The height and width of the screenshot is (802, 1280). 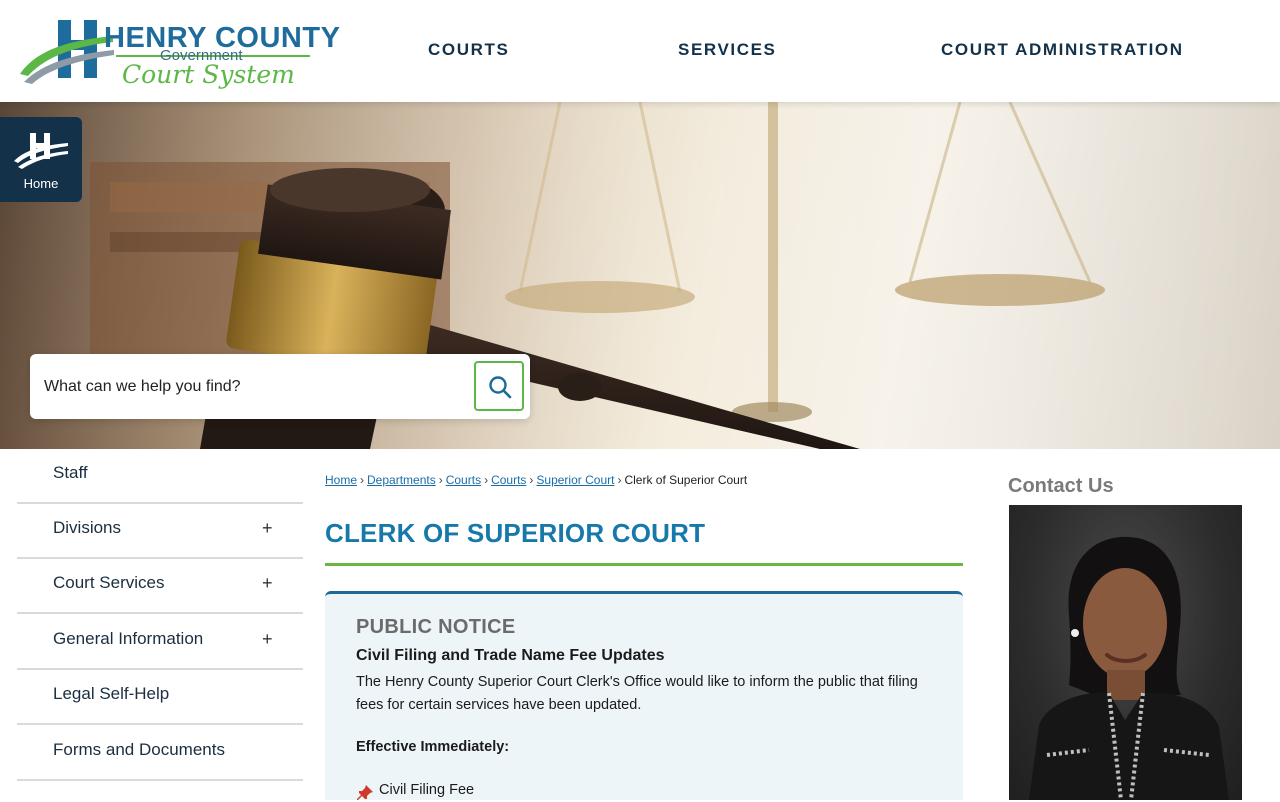 I want to click on home-tab-button: Home, so click(x=41, y=159).